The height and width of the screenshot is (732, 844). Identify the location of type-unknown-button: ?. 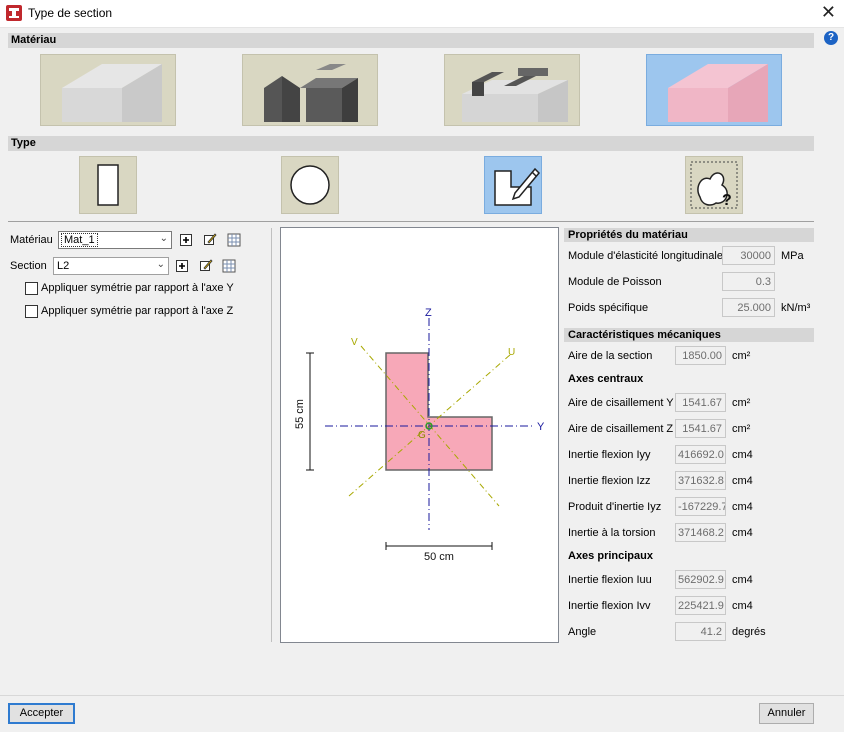
(714, 185).